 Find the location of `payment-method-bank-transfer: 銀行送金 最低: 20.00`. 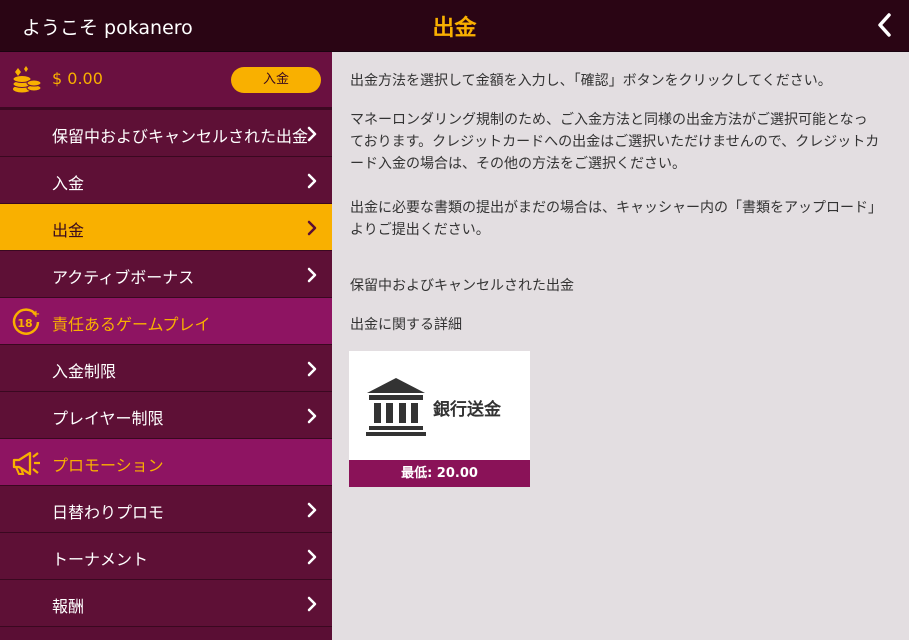

payment-method-bank-transfer: 銀行送金 最低: 20.00 is located at coordinates (439, 419).